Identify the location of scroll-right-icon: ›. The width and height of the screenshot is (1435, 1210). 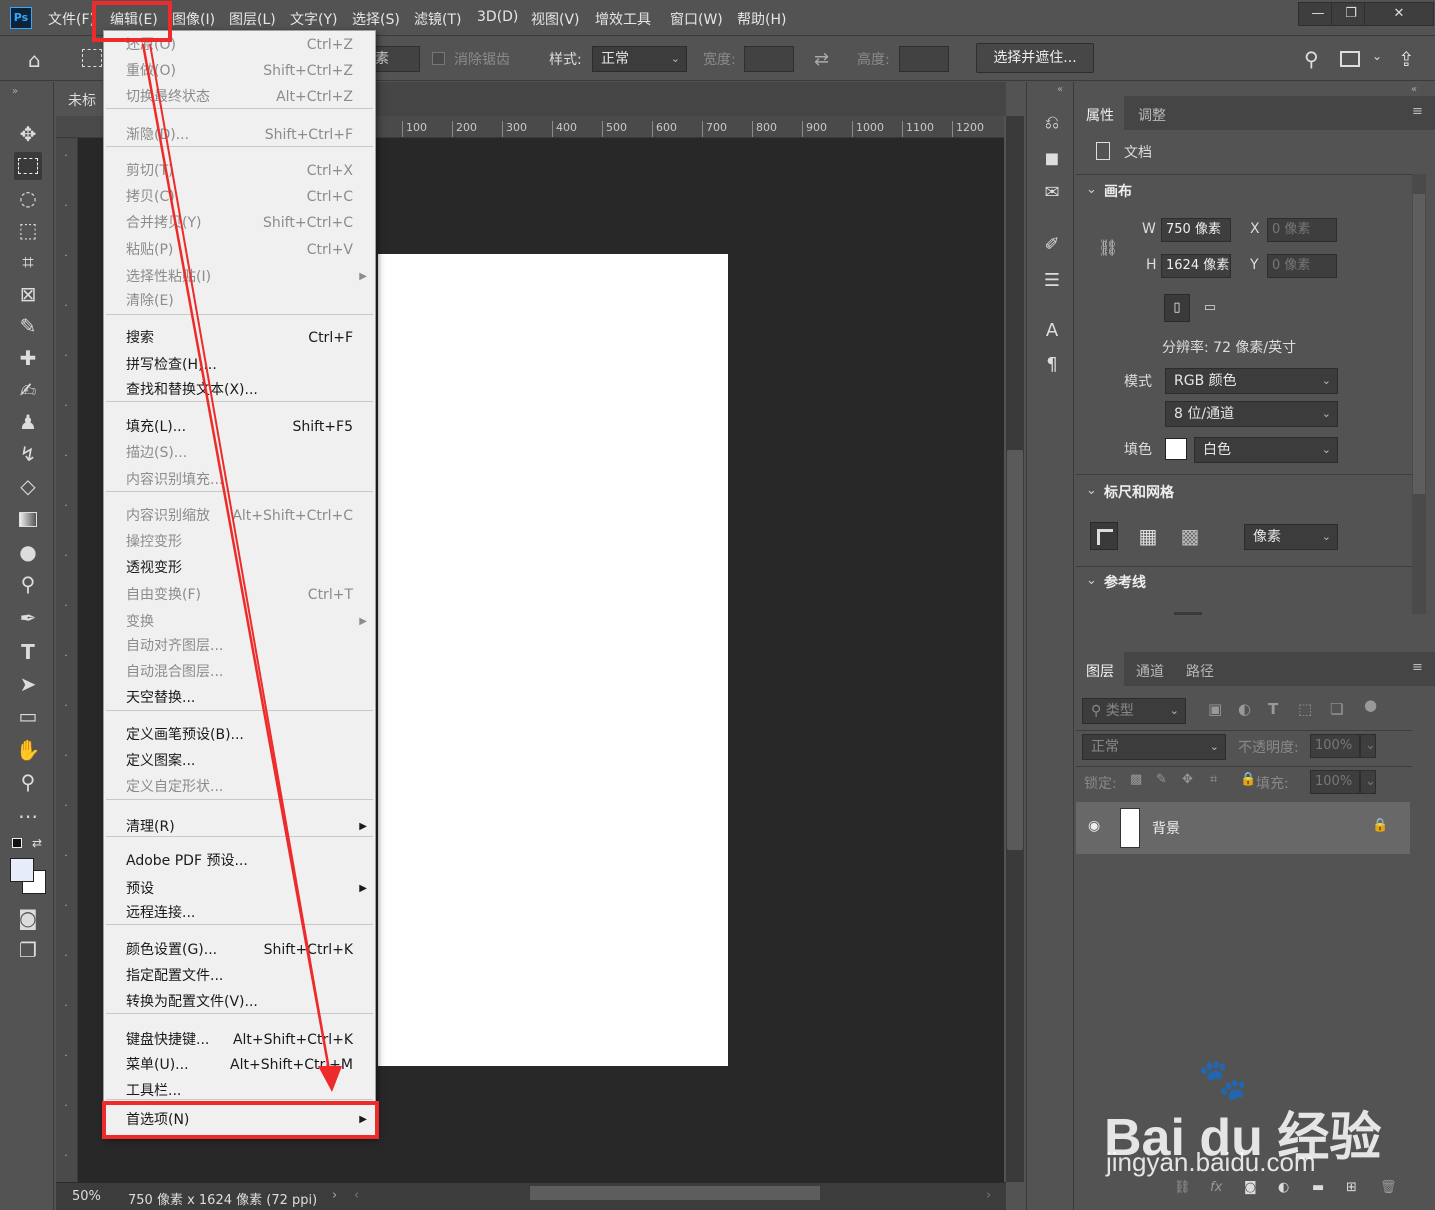
(988, 1195).